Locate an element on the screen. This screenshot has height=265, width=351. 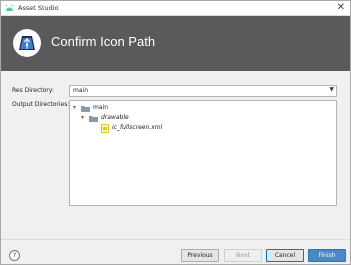
next-button: Next is located at coordinates (243, 255).